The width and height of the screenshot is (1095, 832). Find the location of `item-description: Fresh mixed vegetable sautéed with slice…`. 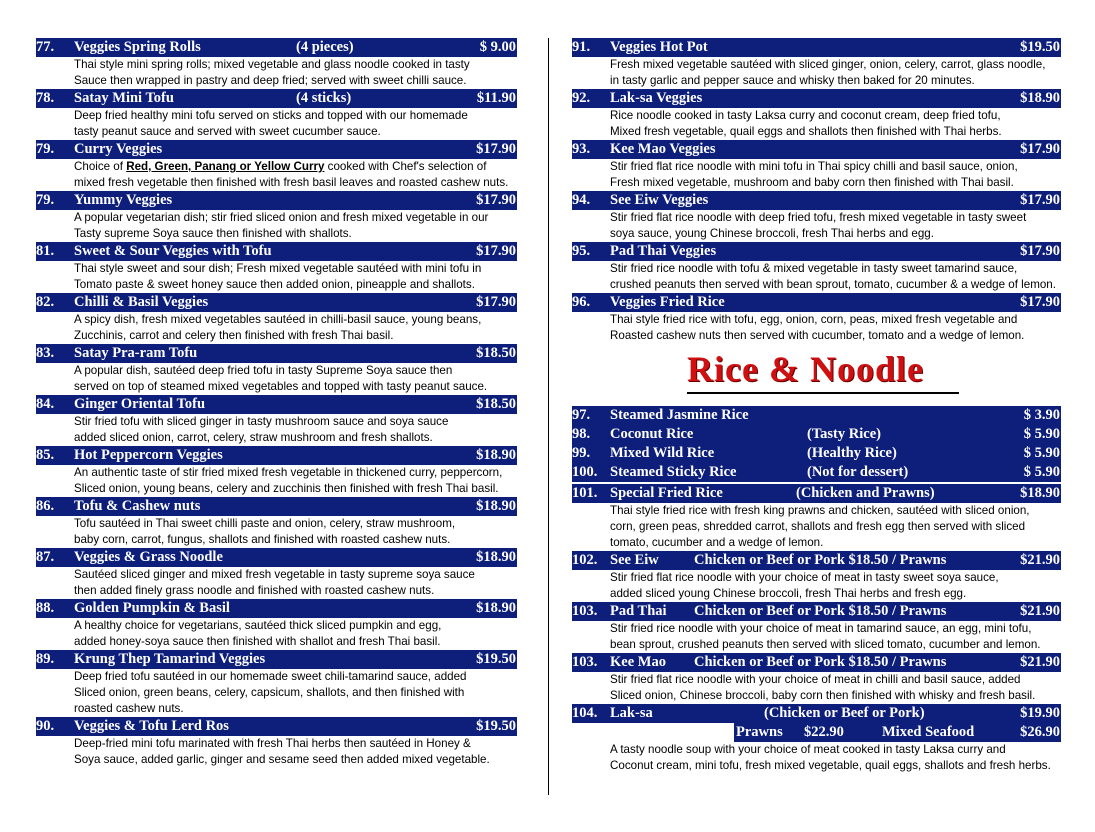

item-description: Fresh mixed vegetable sautéed with slice… is located at coordinates (828, 64).